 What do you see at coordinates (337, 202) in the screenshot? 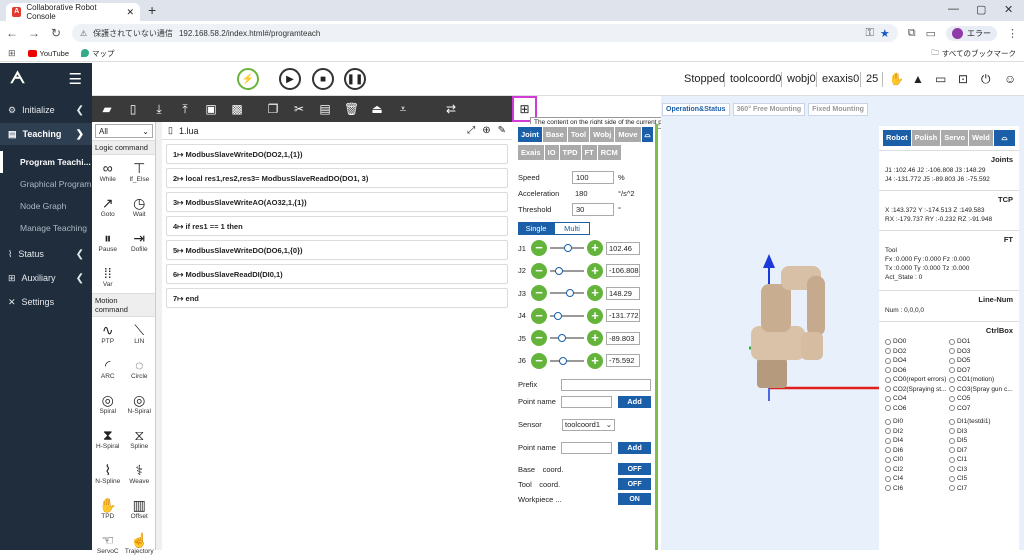
I see `program-line: 3↦ ModbusSlaveWriteAO(AO32,1,{1})` at bounding box center [337, 202].